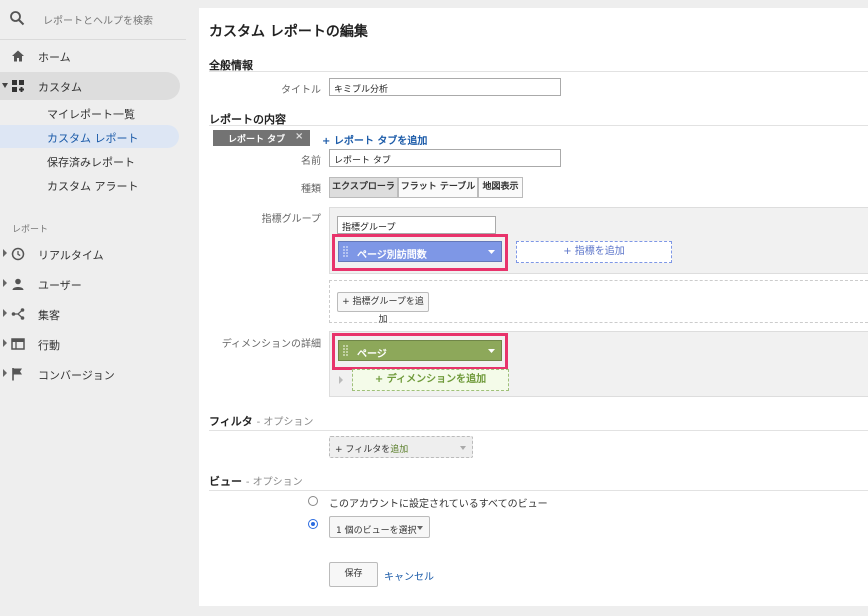 The height and width of the screenshot is (616, 868). Describe the element at coordinates (299, 136) in the screenshot. I see `close-icon: ×` at that location.